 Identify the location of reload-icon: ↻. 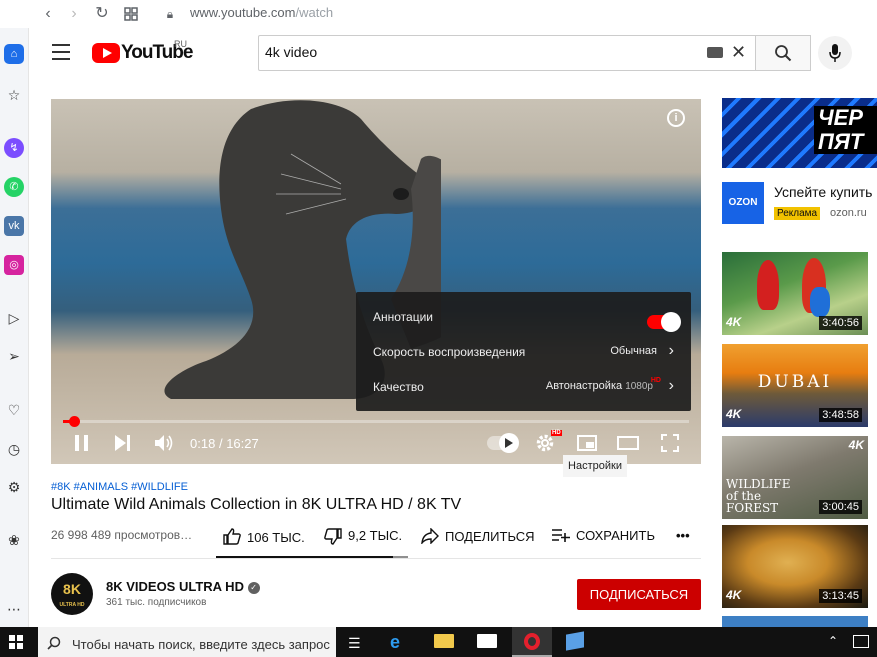
(102, 14).